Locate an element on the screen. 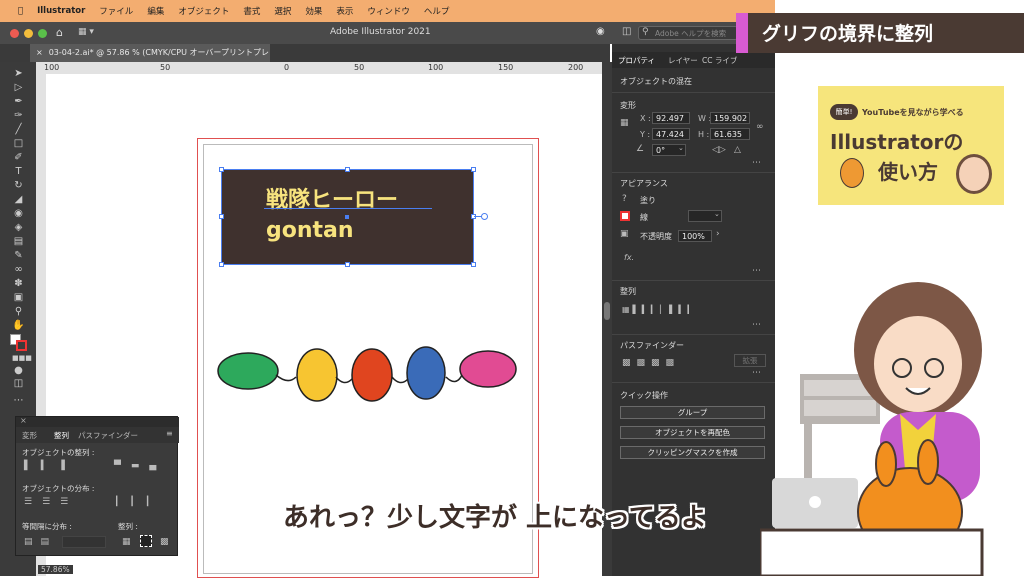 The height and width of the screenshot is (578, 1024). fill-swatch-icon: ? is located at coordinates (624, 199).